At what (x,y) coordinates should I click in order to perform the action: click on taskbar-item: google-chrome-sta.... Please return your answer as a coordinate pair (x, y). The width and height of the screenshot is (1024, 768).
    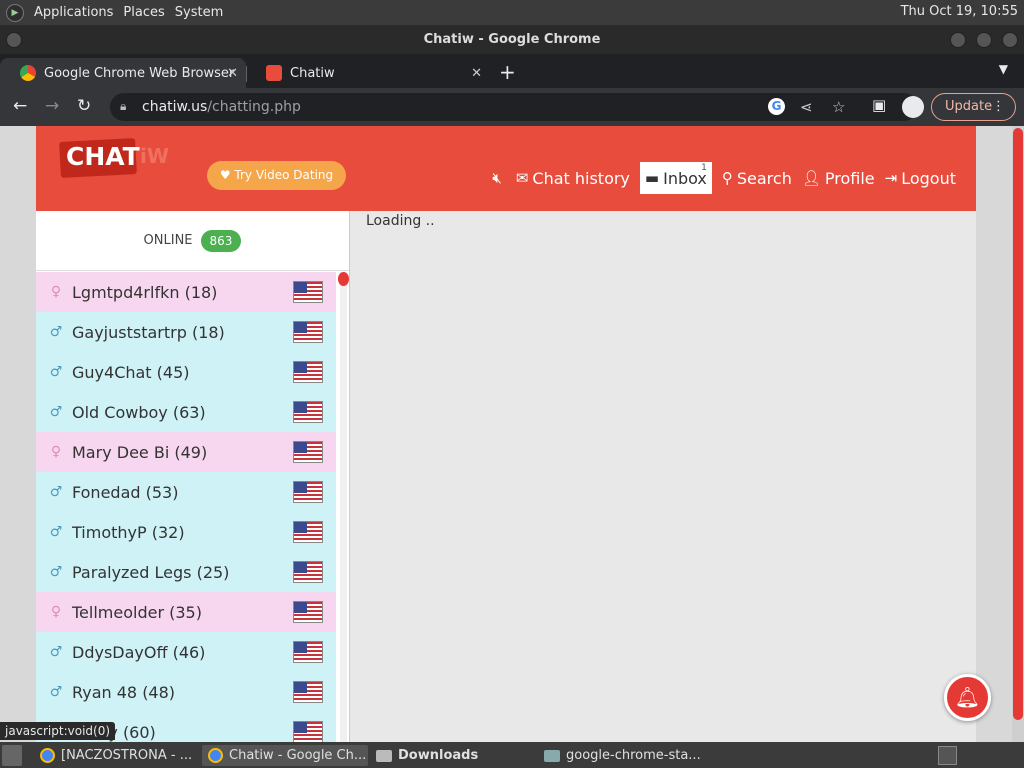
    Looking at the image, I should click on (628, 755).